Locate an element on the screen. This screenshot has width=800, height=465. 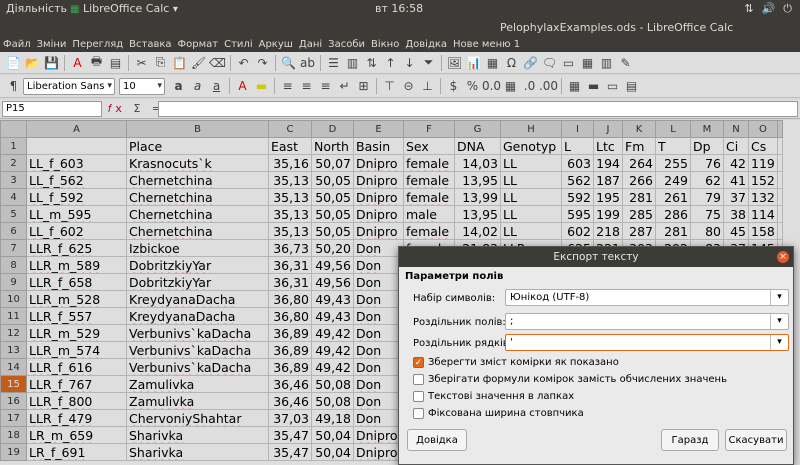
font-size-value: 10 is located at coordinates (129, 86).